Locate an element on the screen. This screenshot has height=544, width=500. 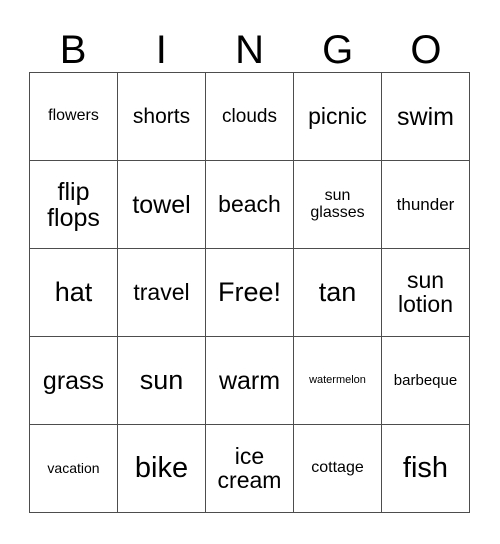
bingo-cell-label: flip flops is located at coordinates (73, 204).